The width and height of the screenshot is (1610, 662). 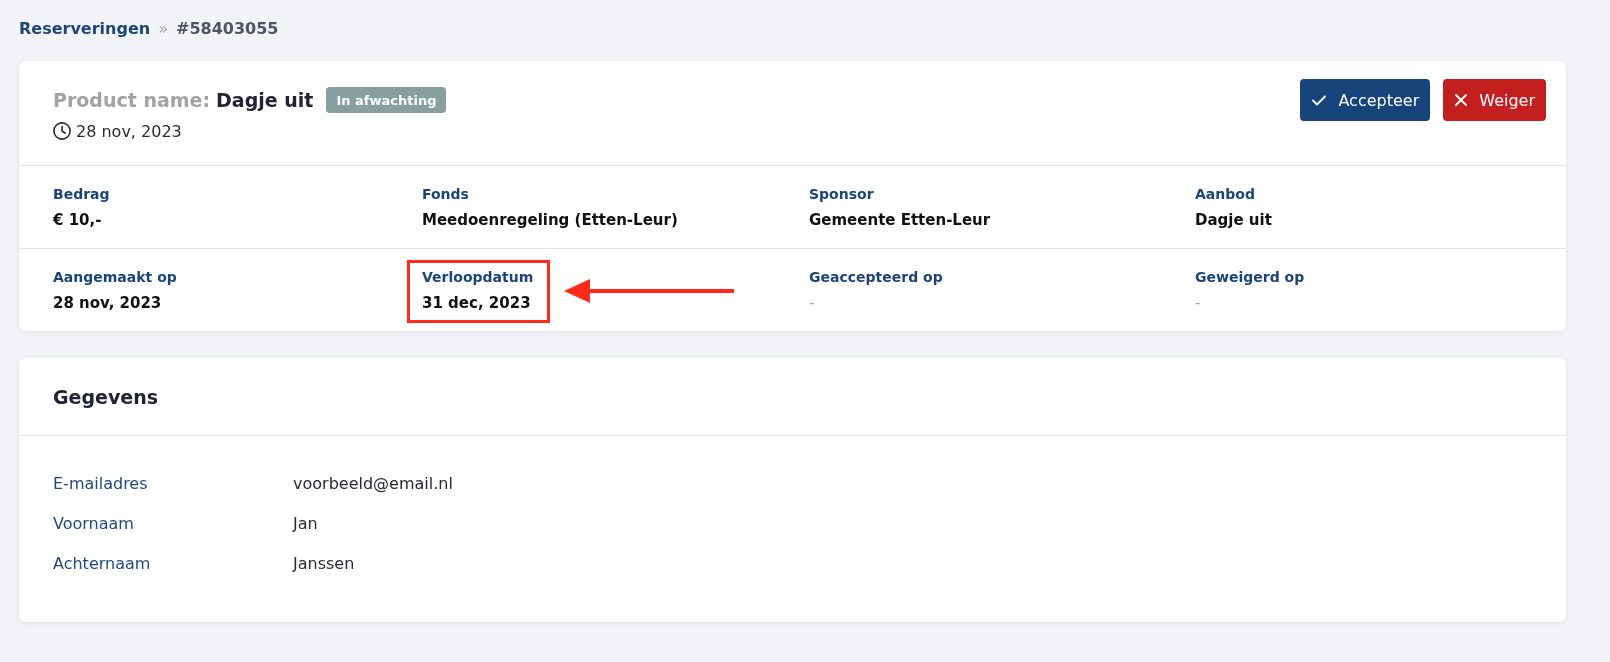 I want to click on detail-label: Geweigerd op, so click(x=1250, y=277).